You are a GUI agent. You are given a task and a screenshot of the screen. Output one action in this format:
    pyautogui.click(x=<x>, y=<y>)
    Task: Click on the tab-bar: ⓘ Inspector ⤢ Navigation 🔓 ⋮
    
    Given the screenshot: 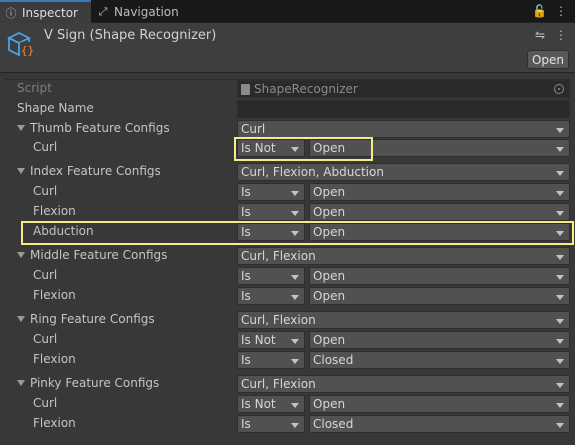 What is the action you would take?
    pyautogui.click(x=287, y=11)
    